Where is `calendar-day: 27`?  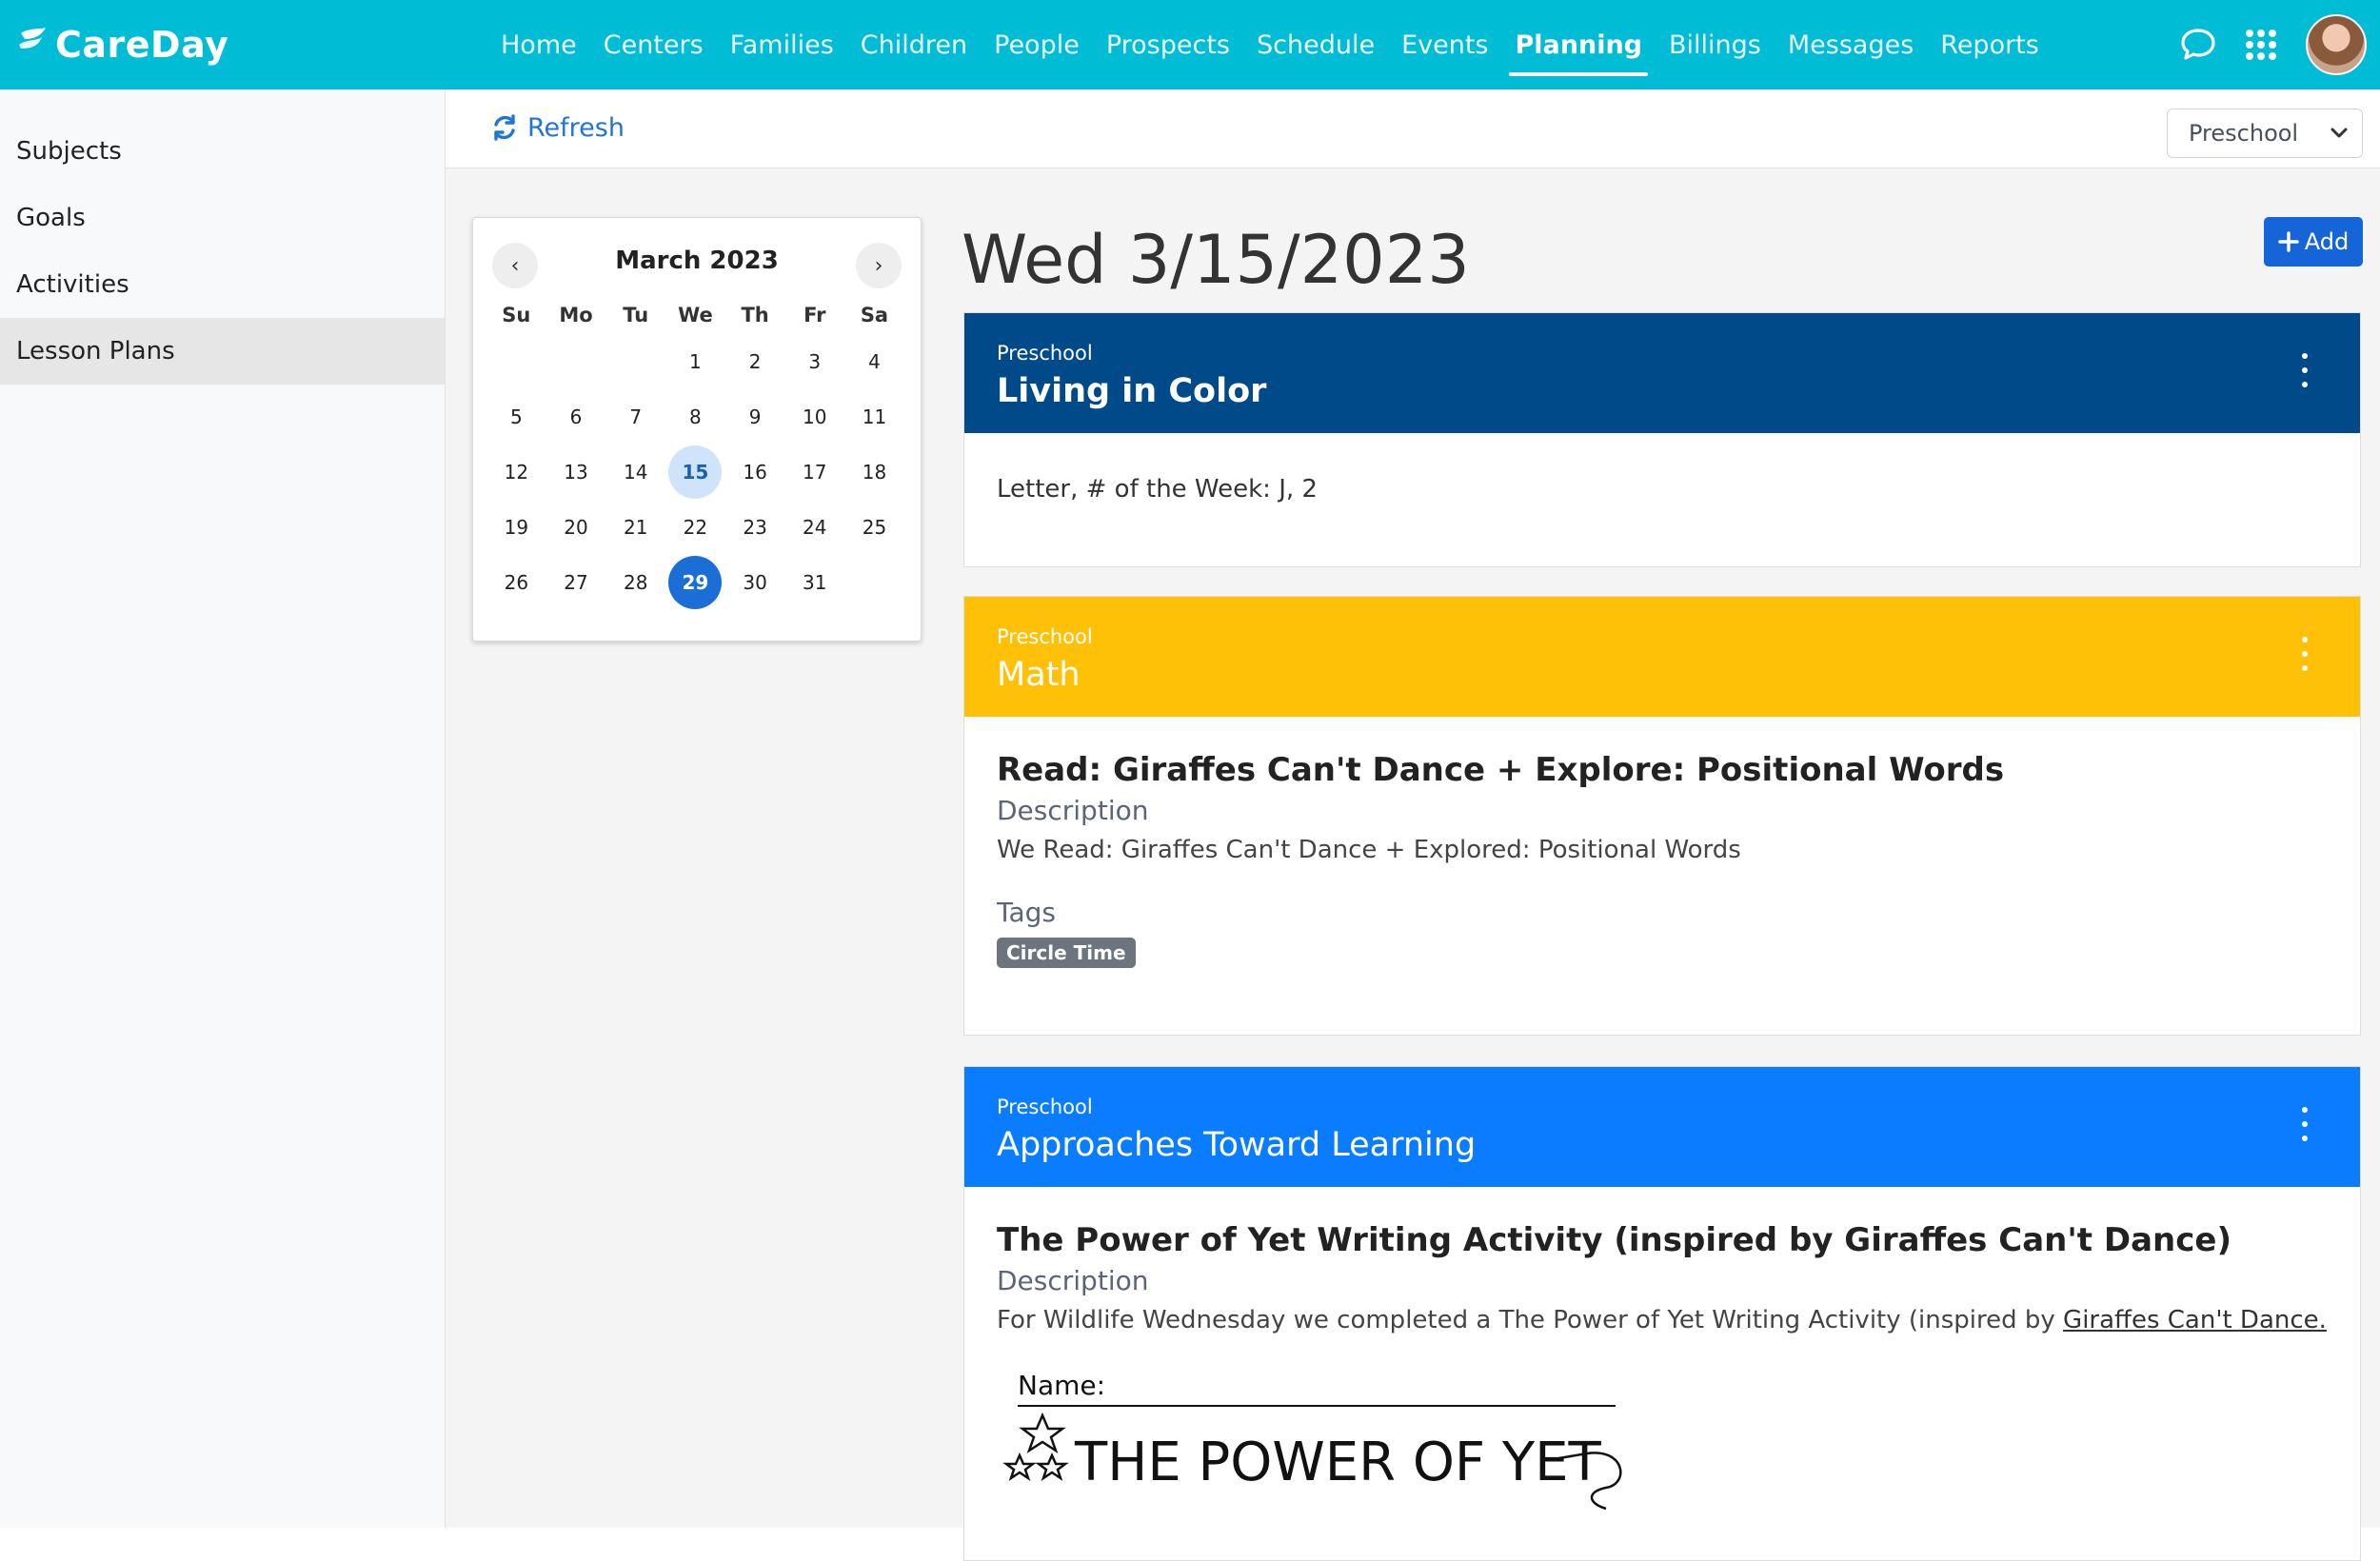
calendar-day: 27 is located at coordinates (576, 582).